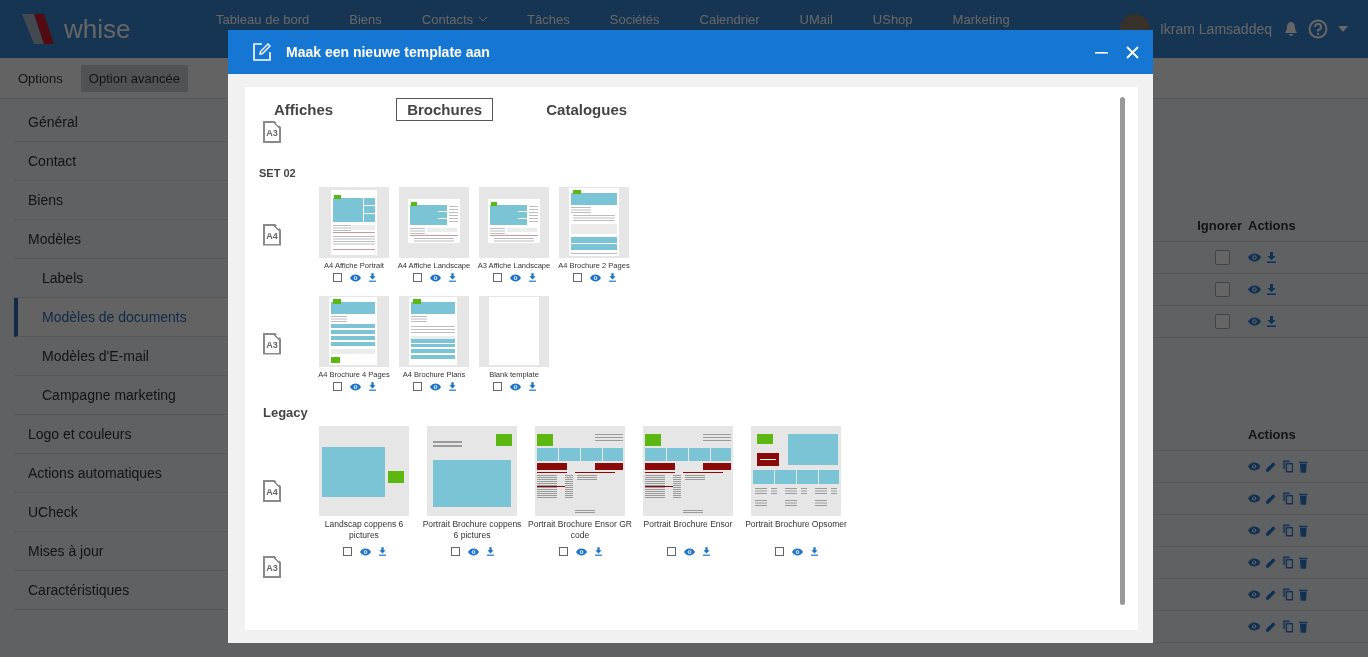 Image resolution: width=1368 pixels, height=657 pixels. Describe the element at coordinates (302, 109) in the screenshot. I see `tab: Affiches` at that location.